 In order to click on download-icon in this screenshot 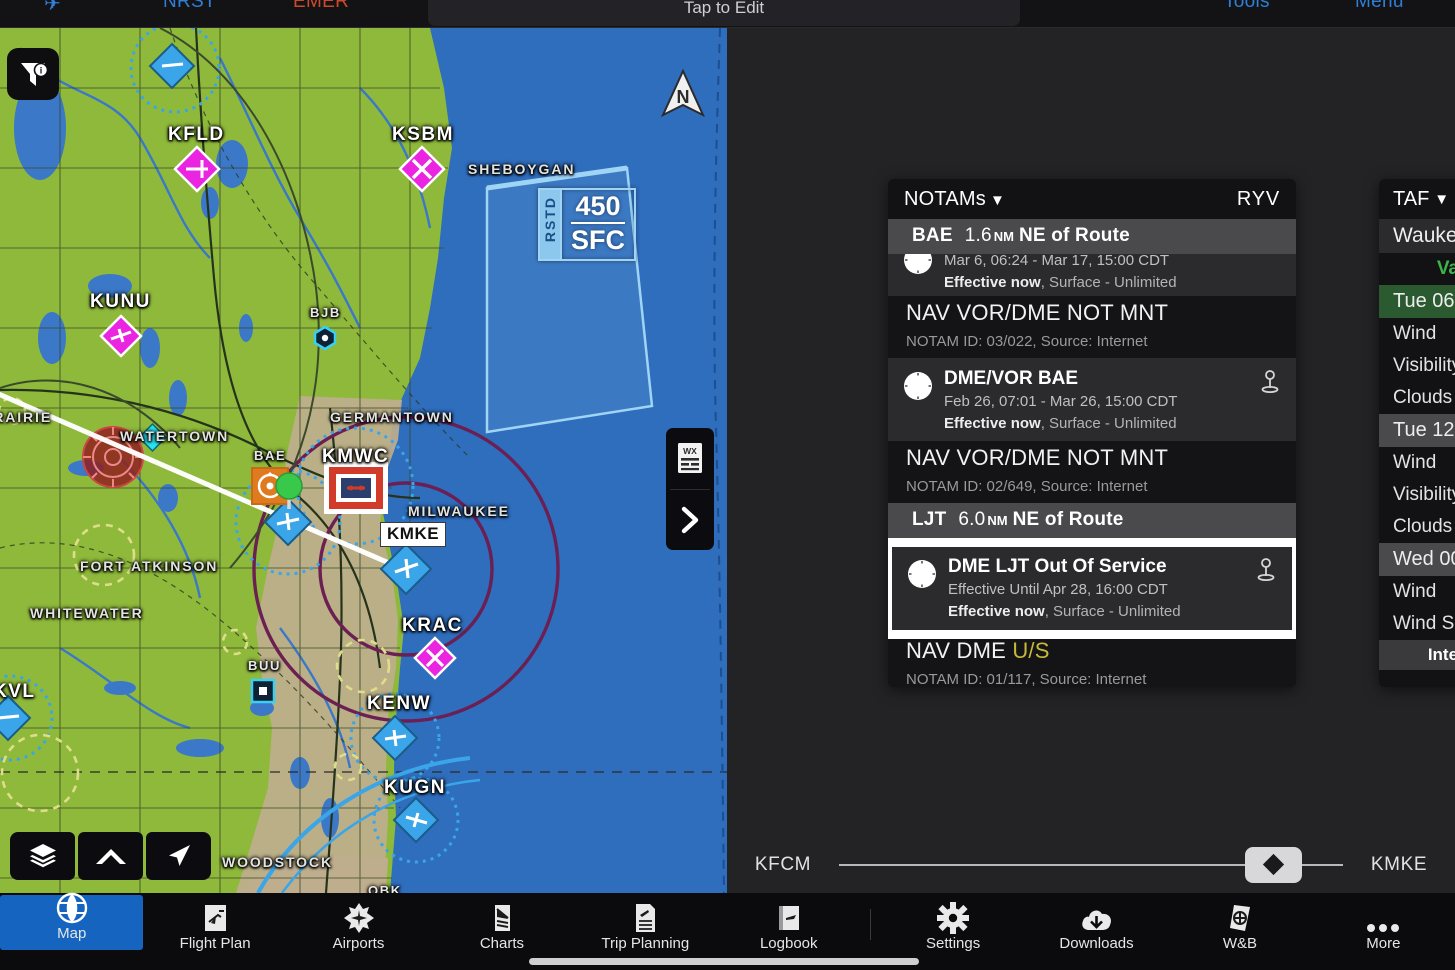, I will do `click(1097, 917)`.